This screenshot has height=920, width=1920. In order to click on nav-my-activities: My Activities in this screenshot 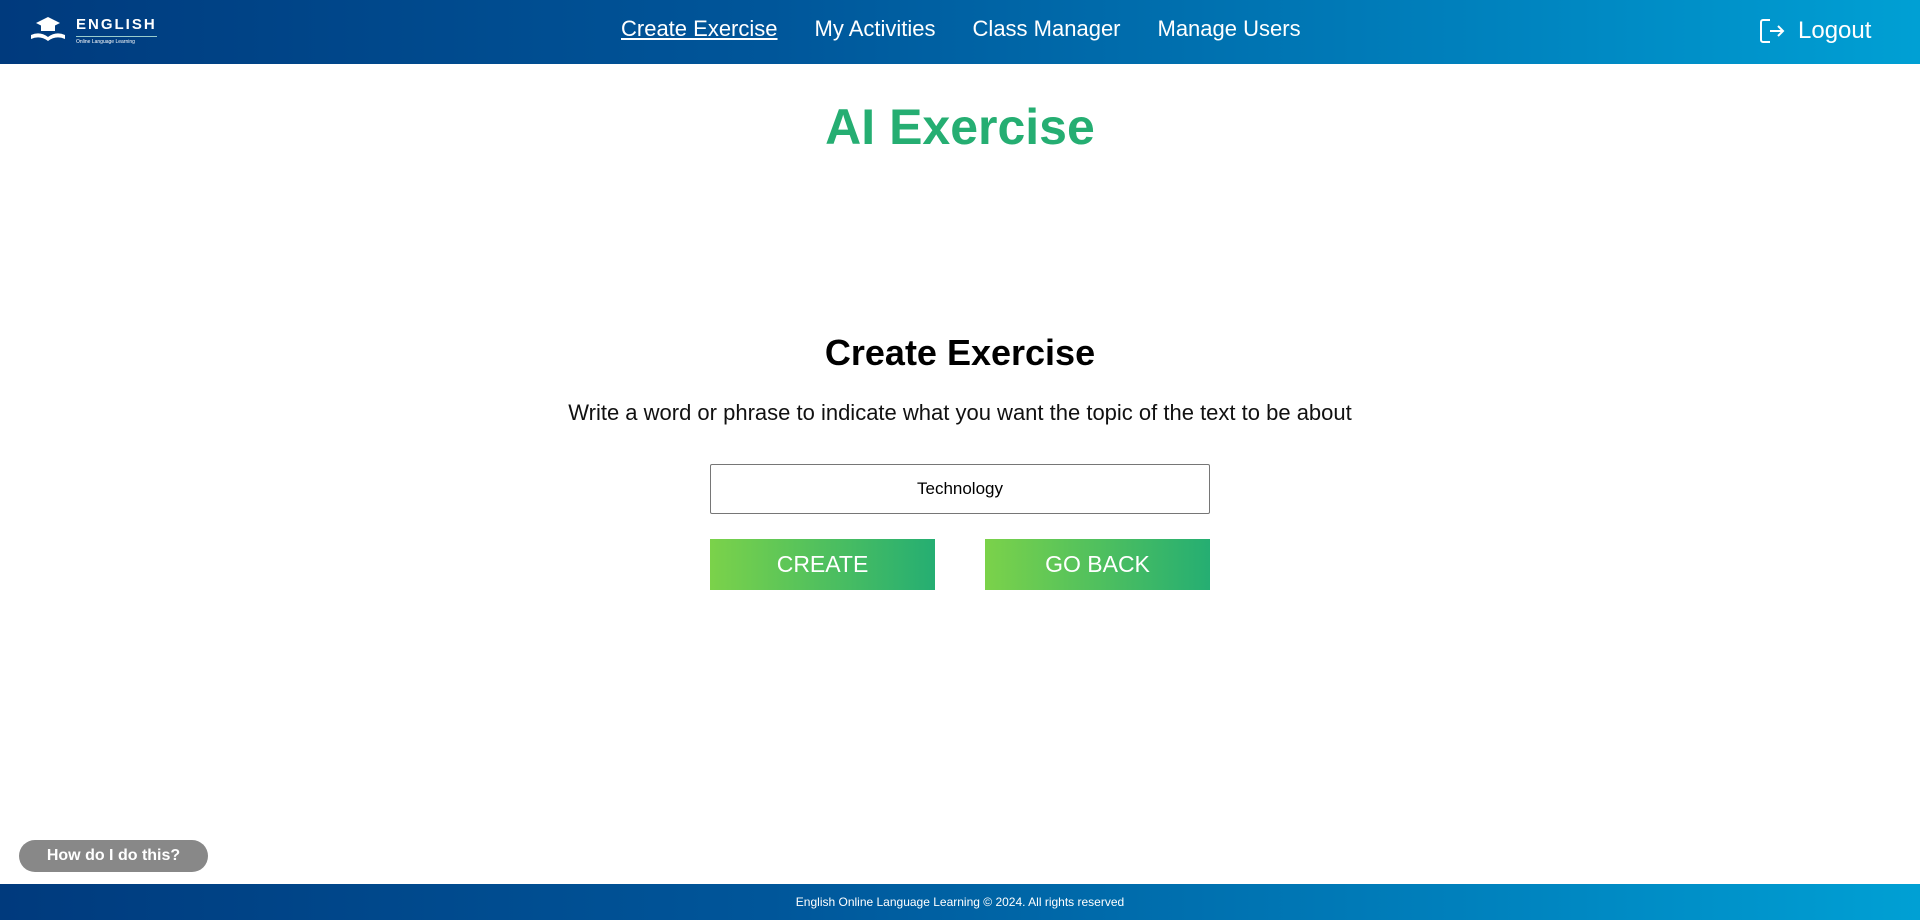, I will do `click(875, 29)`.